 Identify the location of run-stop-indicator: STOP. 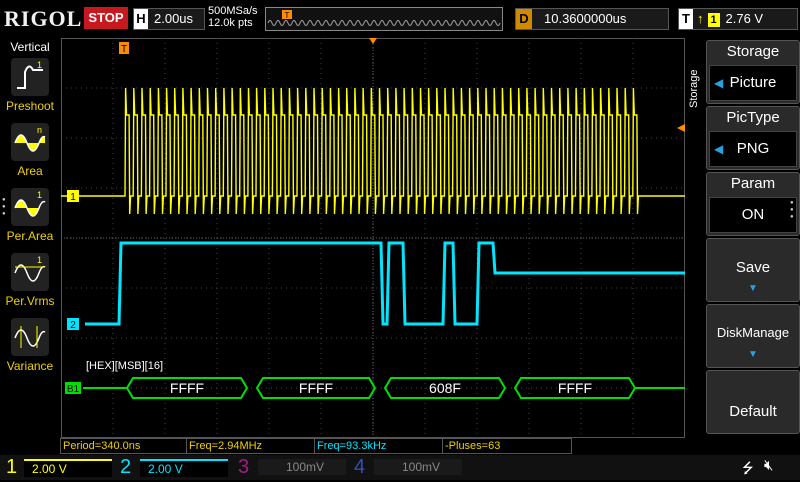
(106, 18).